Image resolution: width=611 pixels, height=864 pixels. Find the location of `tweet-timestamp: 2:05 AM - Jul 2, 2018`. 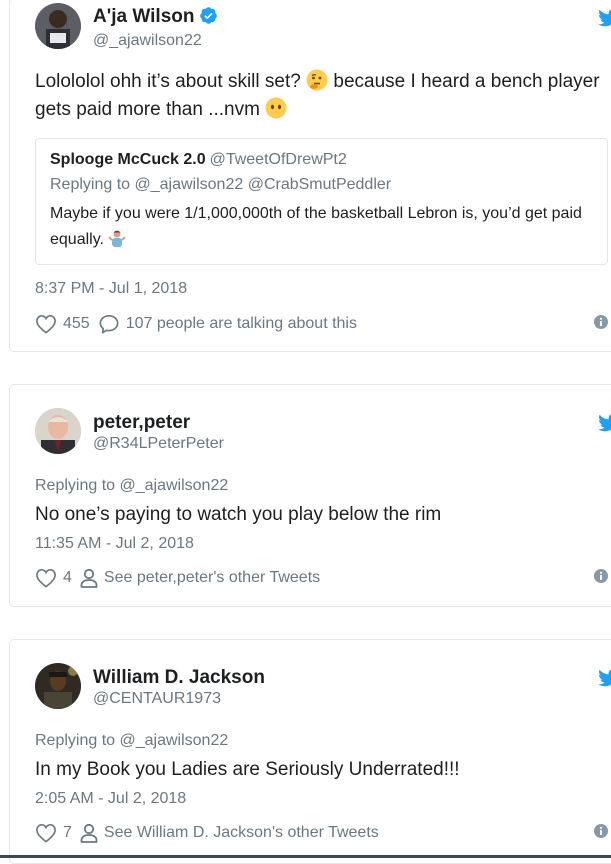

tweet-timestamp: 2:05 AM - Jul 2, 2018 is located at coordinates (110, 799).